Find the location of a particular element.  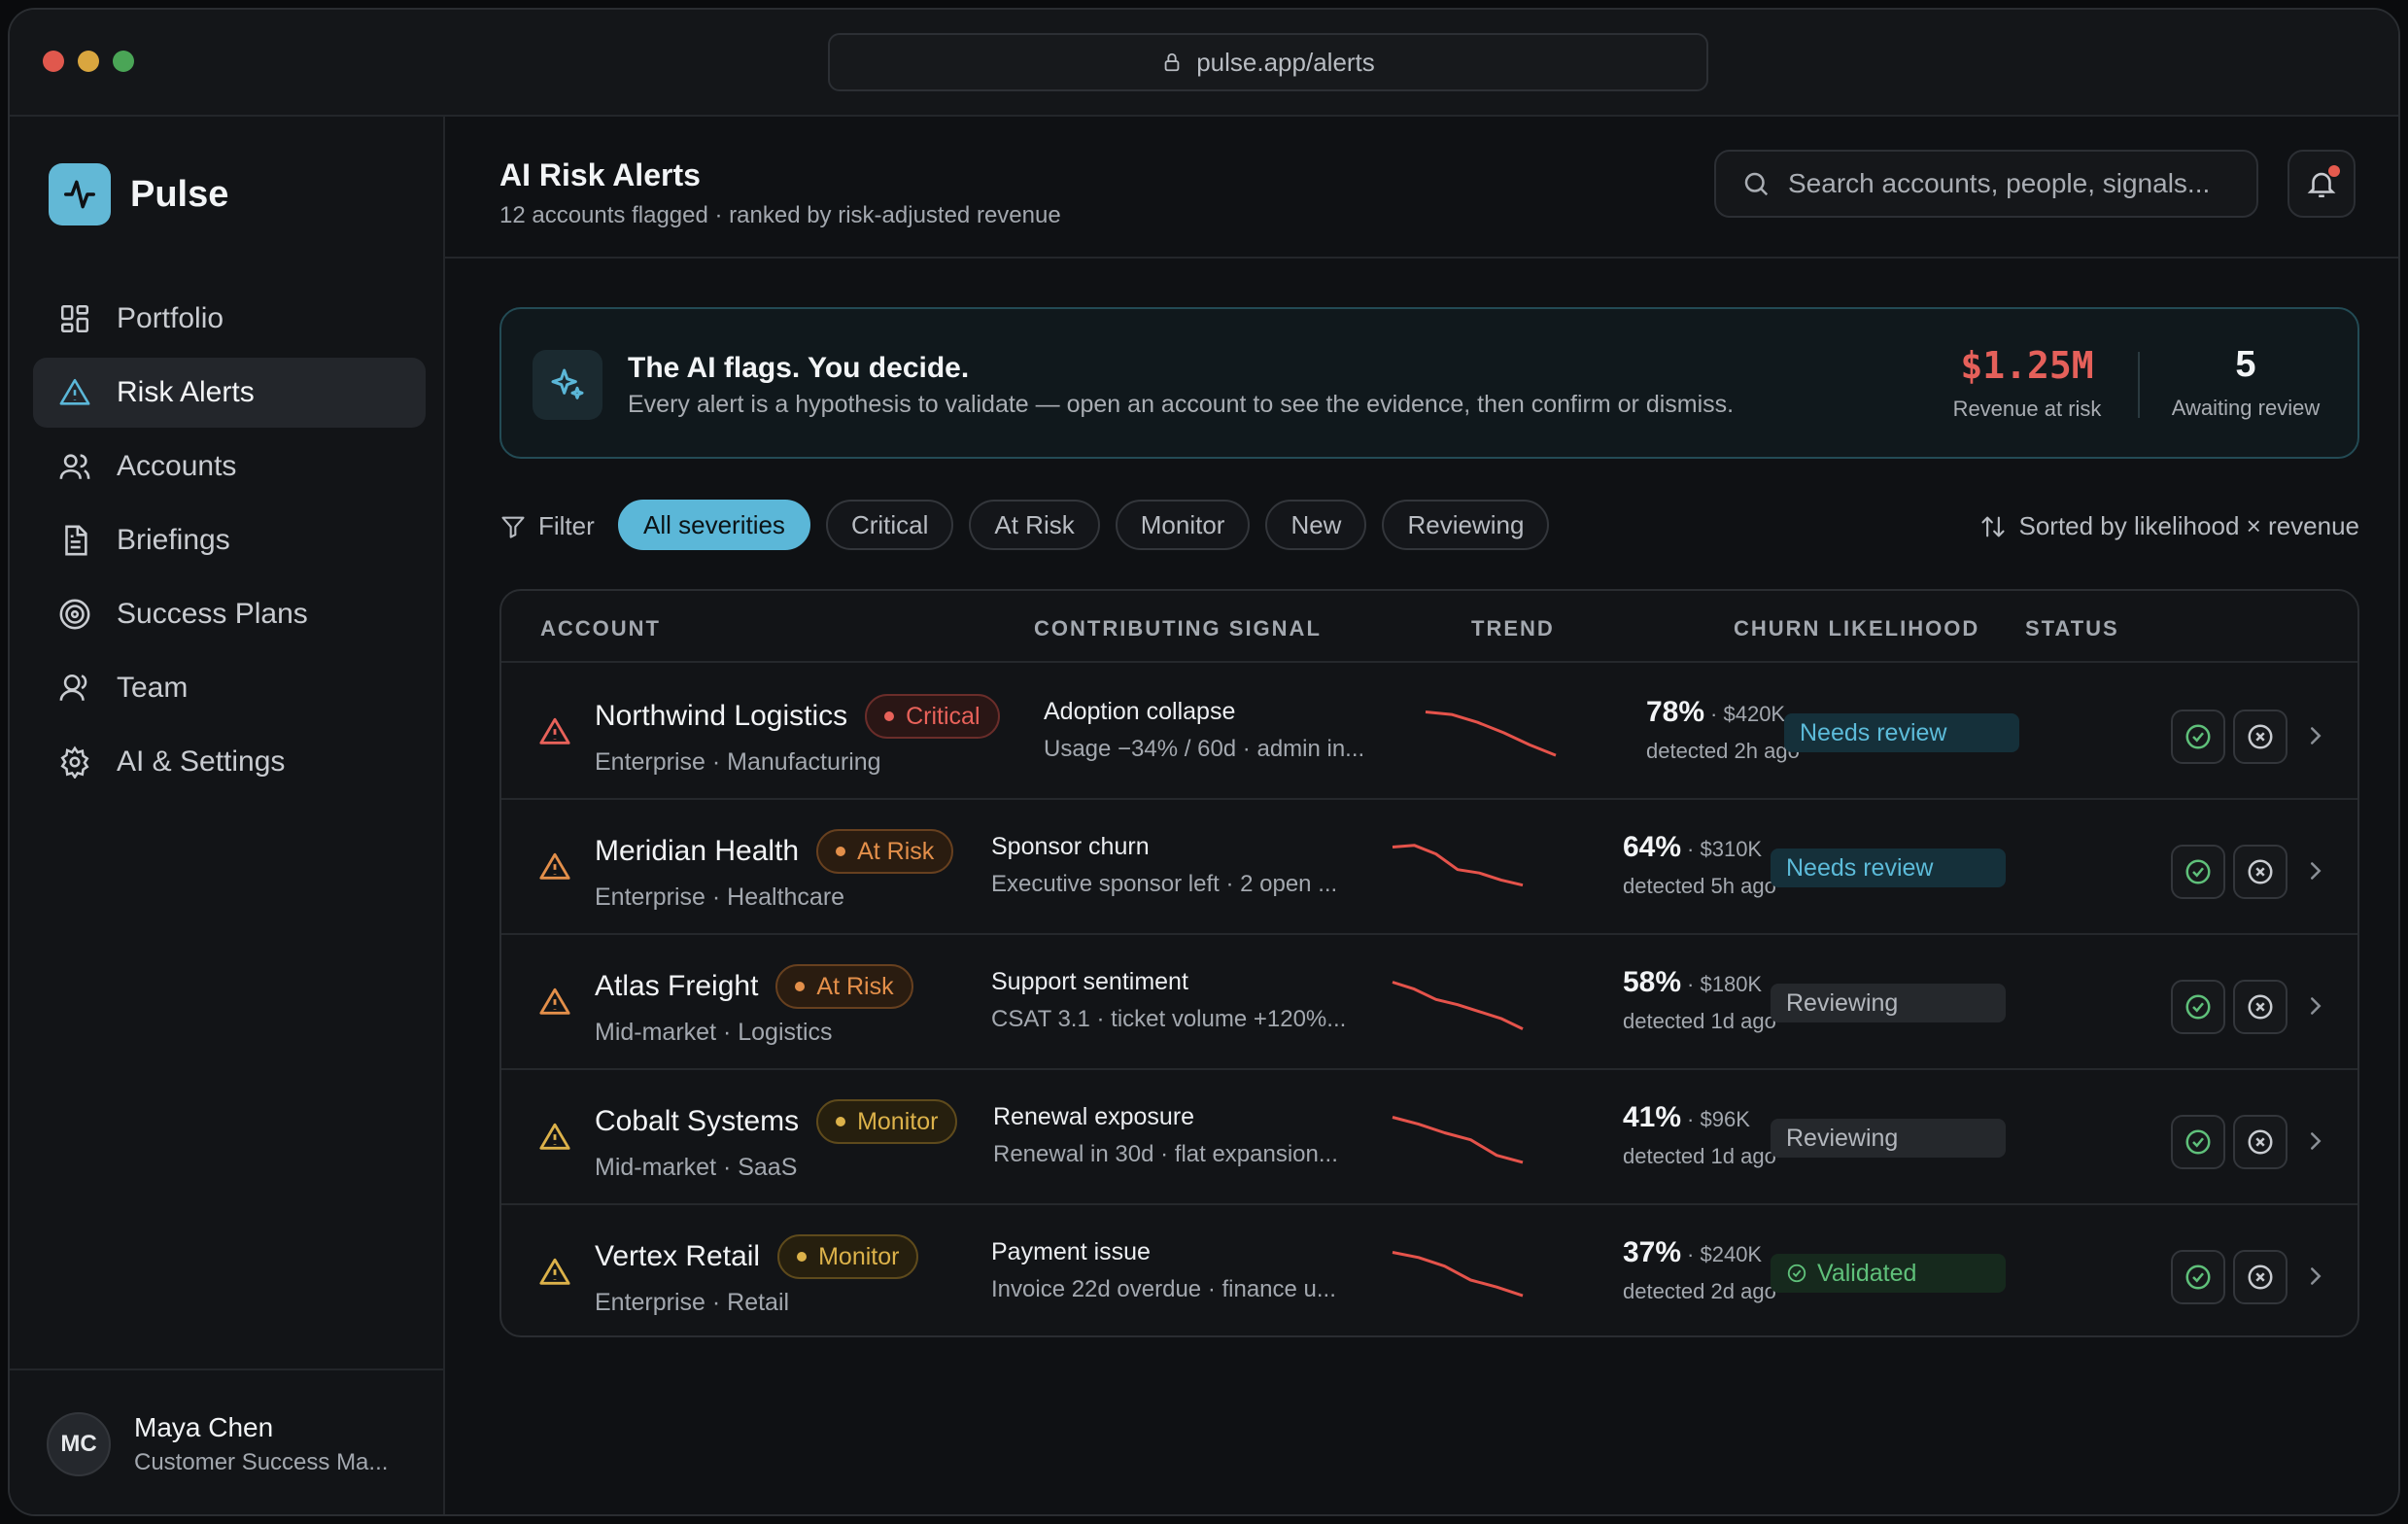

severity-label: Critical is located at coordinates (943, 716).